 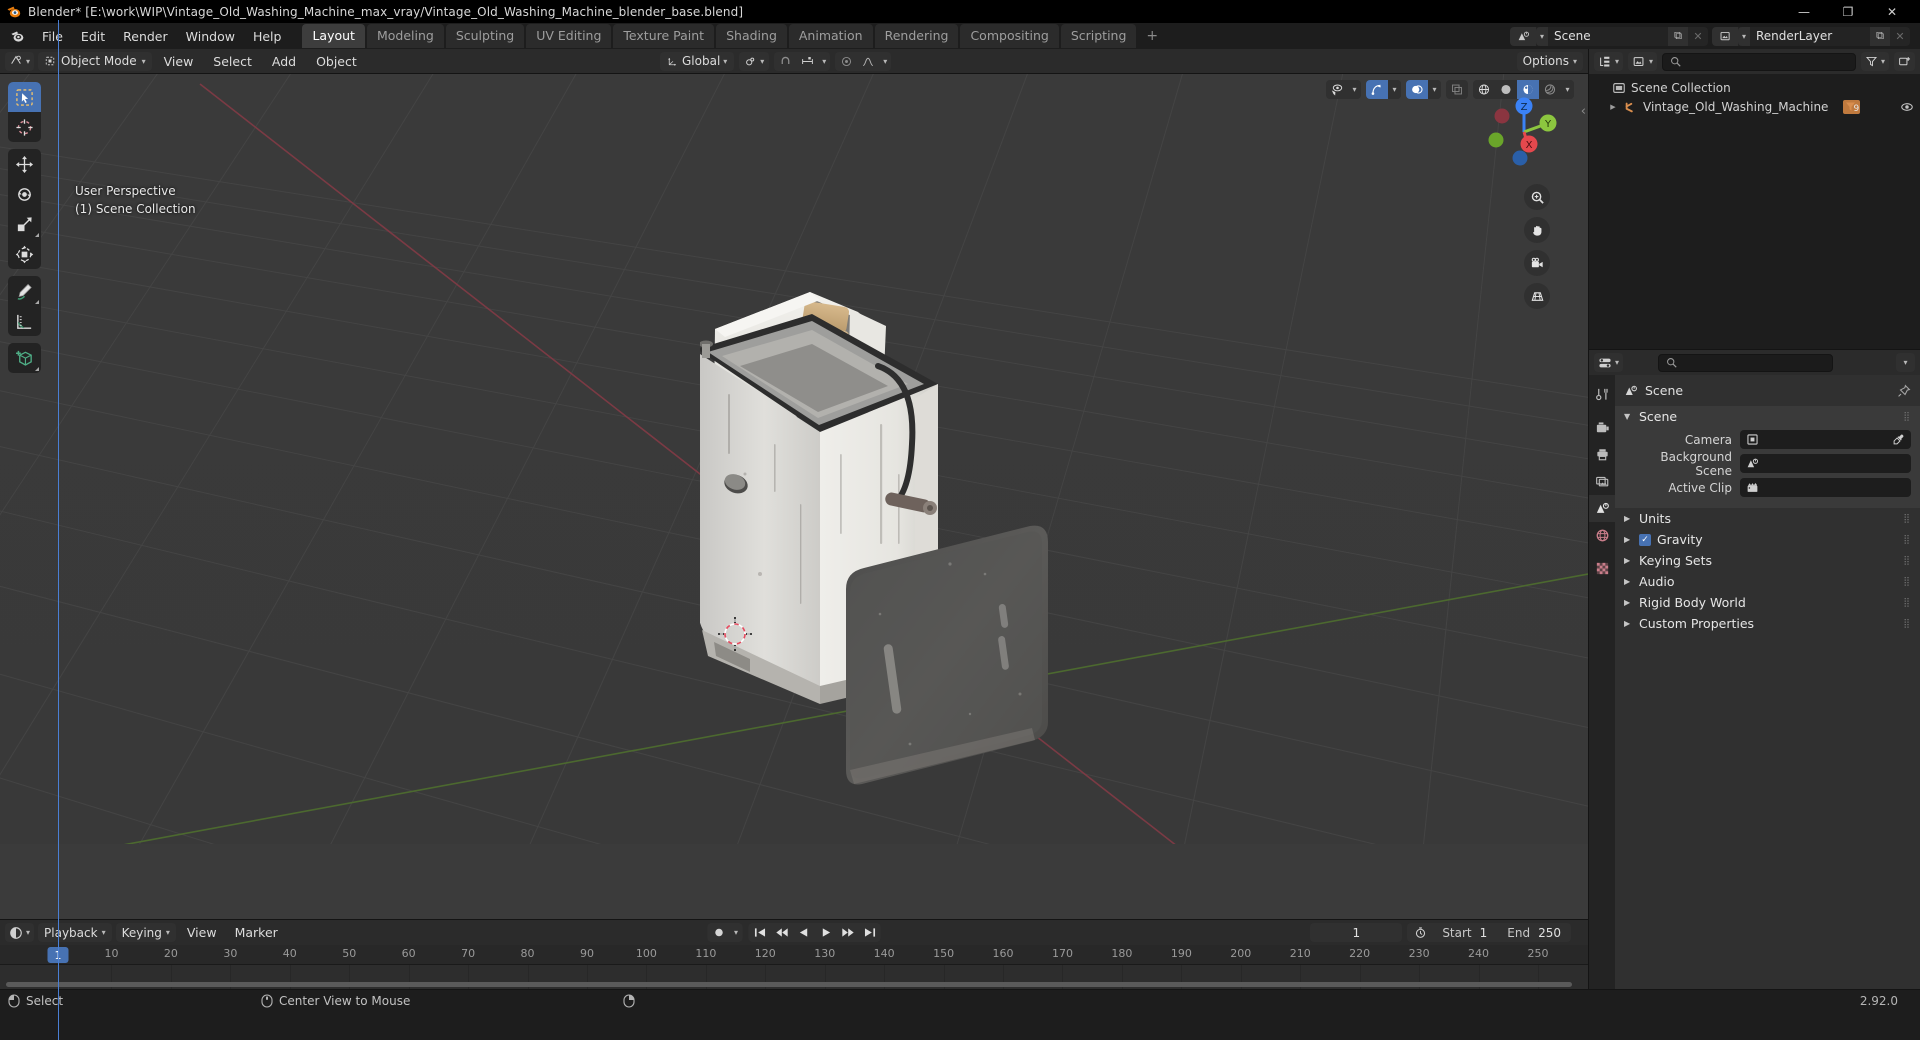 I want to click on editor-type-timeline-icon: ▾, so click(x=20, y=932).